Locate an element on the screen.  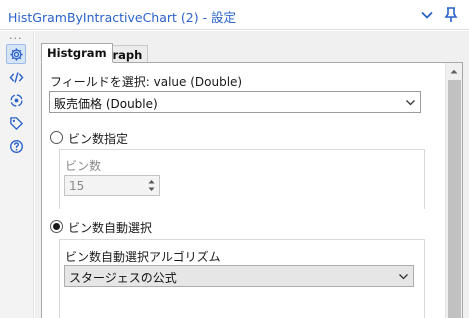
algorithm-label: ビン数自動選択アルゴリズム is located at coordinates (143, 257).